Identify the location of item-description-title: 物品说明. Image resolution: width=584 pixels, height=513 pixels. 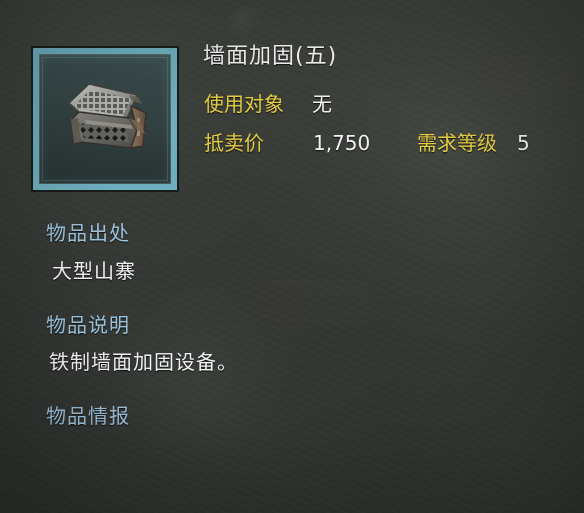
(88, 325).